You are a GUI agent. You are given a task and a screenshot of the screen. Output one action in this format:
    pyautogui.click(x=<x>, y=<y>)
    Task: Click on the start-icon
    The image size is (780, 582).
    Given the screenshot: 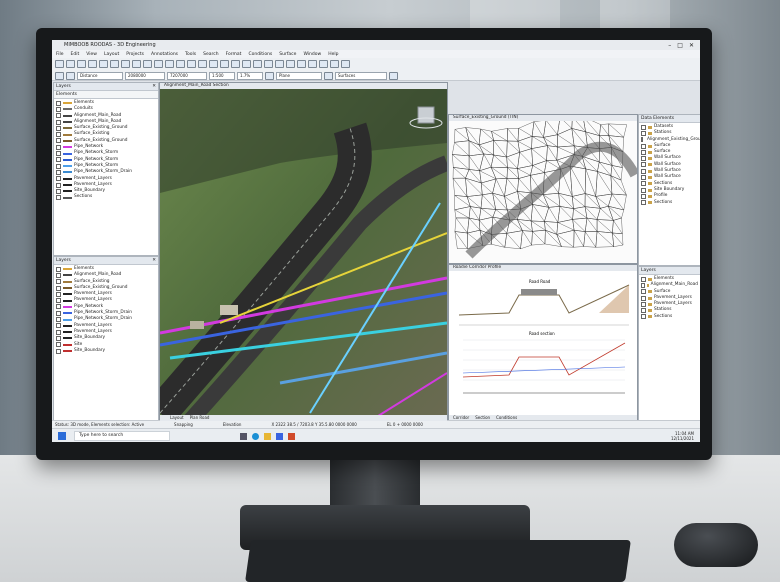 What is the action you would take?
    pyautogui.click(x=62, y=436)
    